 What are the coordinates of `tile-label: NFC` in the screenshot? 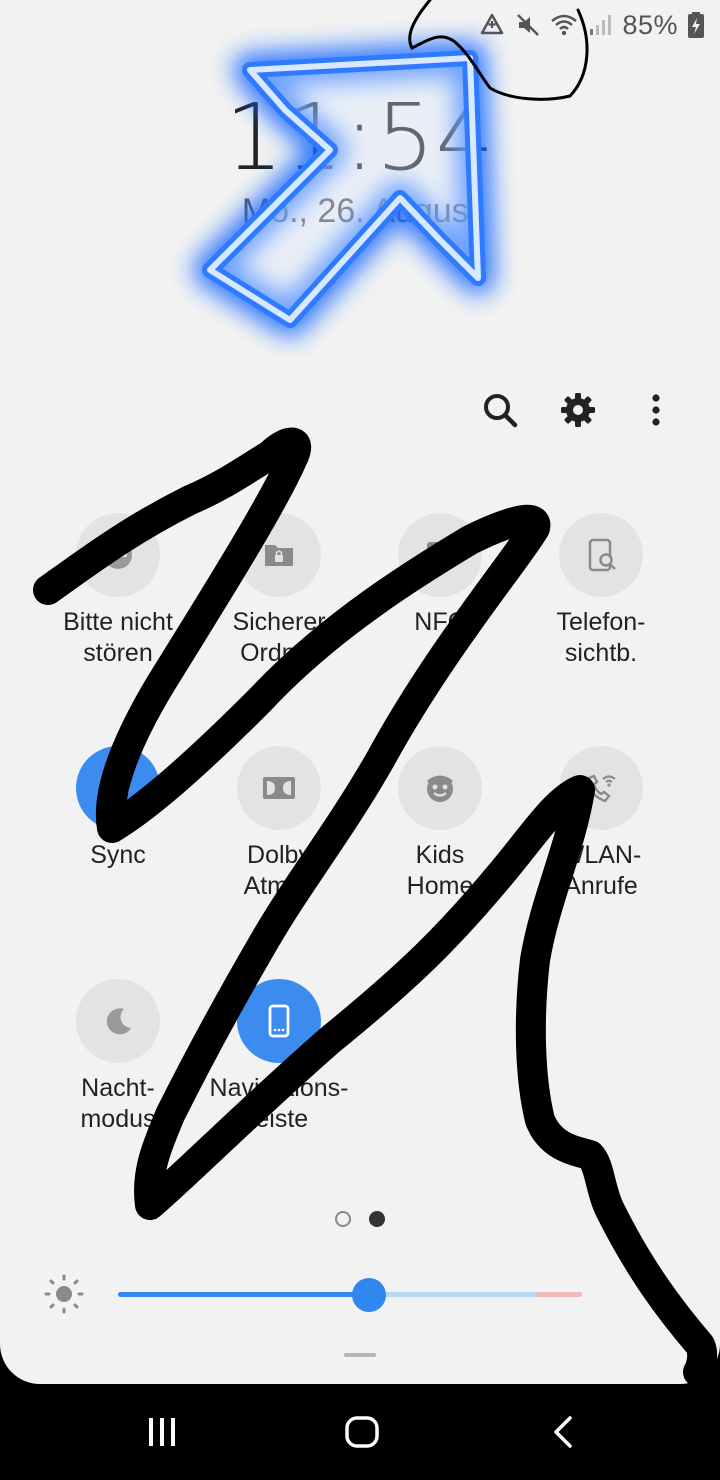 It's located at (440, 622).